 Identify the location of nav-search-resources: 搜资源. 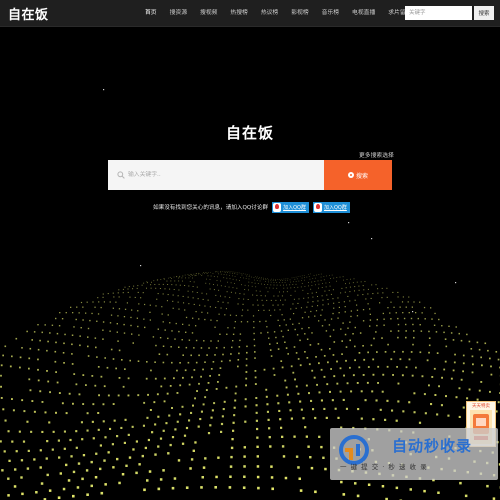
(178, 13).